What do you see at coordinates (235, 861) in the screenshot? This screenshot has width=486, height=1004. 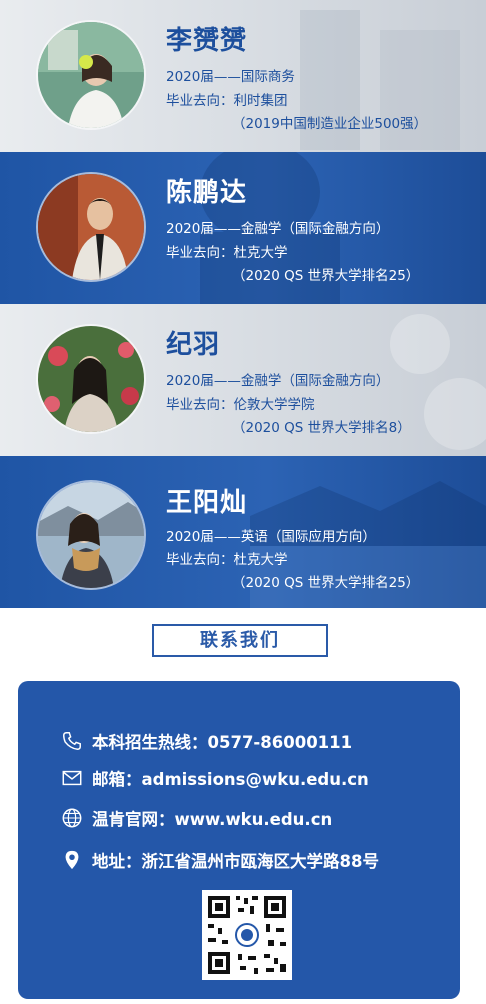 I see `address-text: 地址：浙江省温州市瓯海区大学路88号` at bounding box center [235, 861].